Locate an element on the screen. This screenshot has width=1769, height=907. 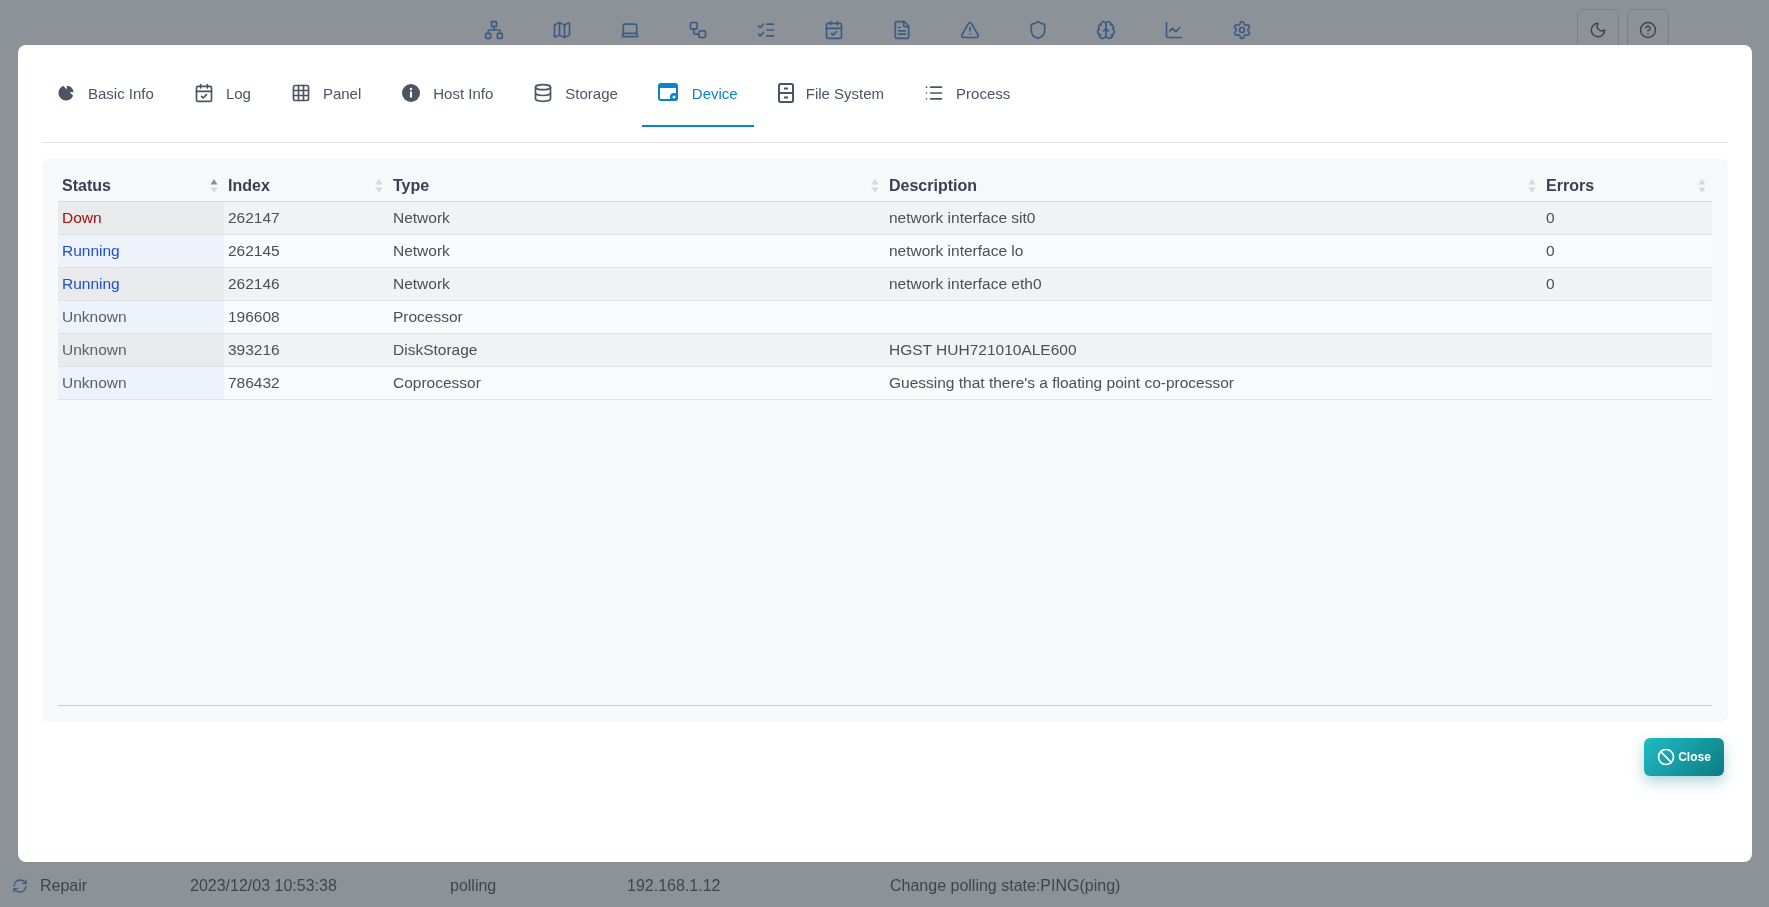
table-cell: network interface lo is located at coordinates (956, 251).